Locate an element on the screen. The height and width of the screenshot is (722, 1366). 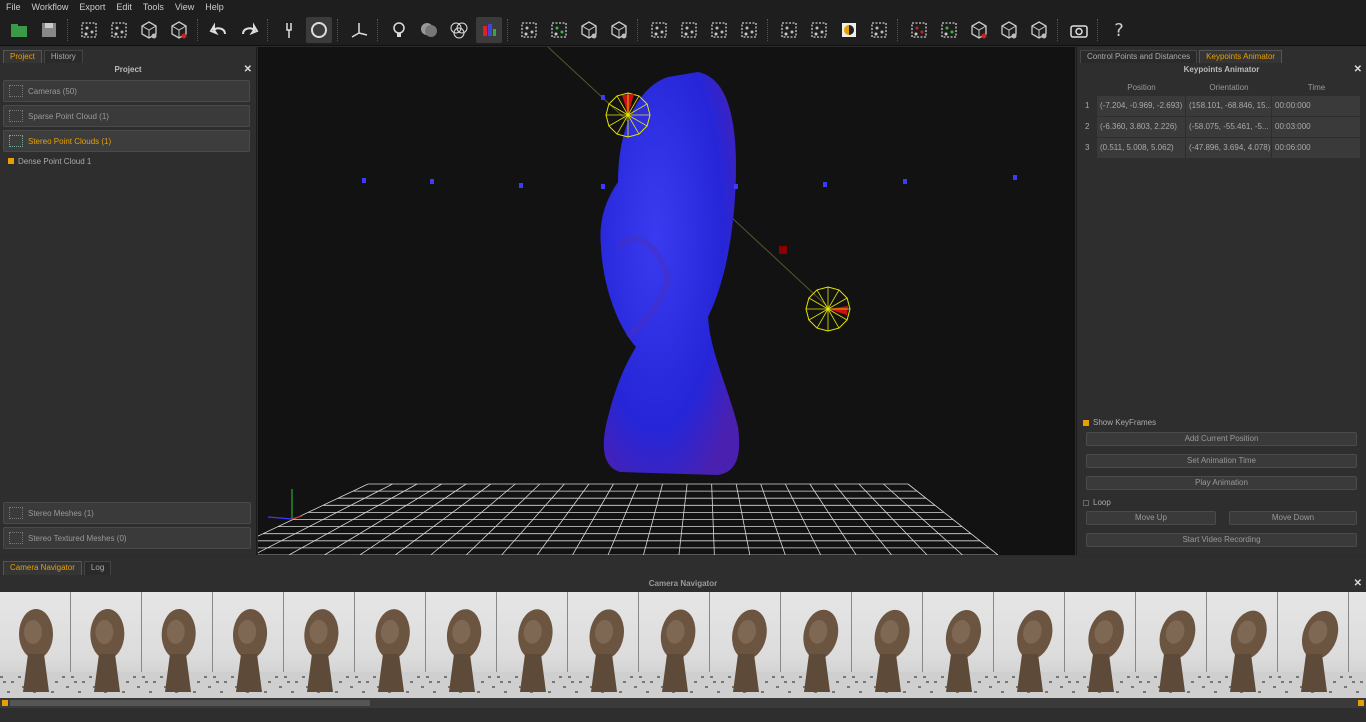
contrast-button is located at coordinates (849, 30).